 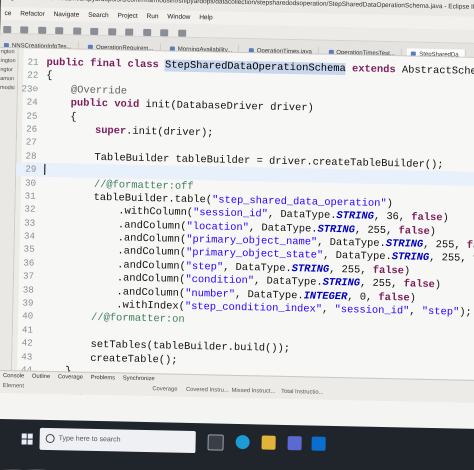 I want to click on menu-item-navigate: Navigate, so click(x=67, y=15).